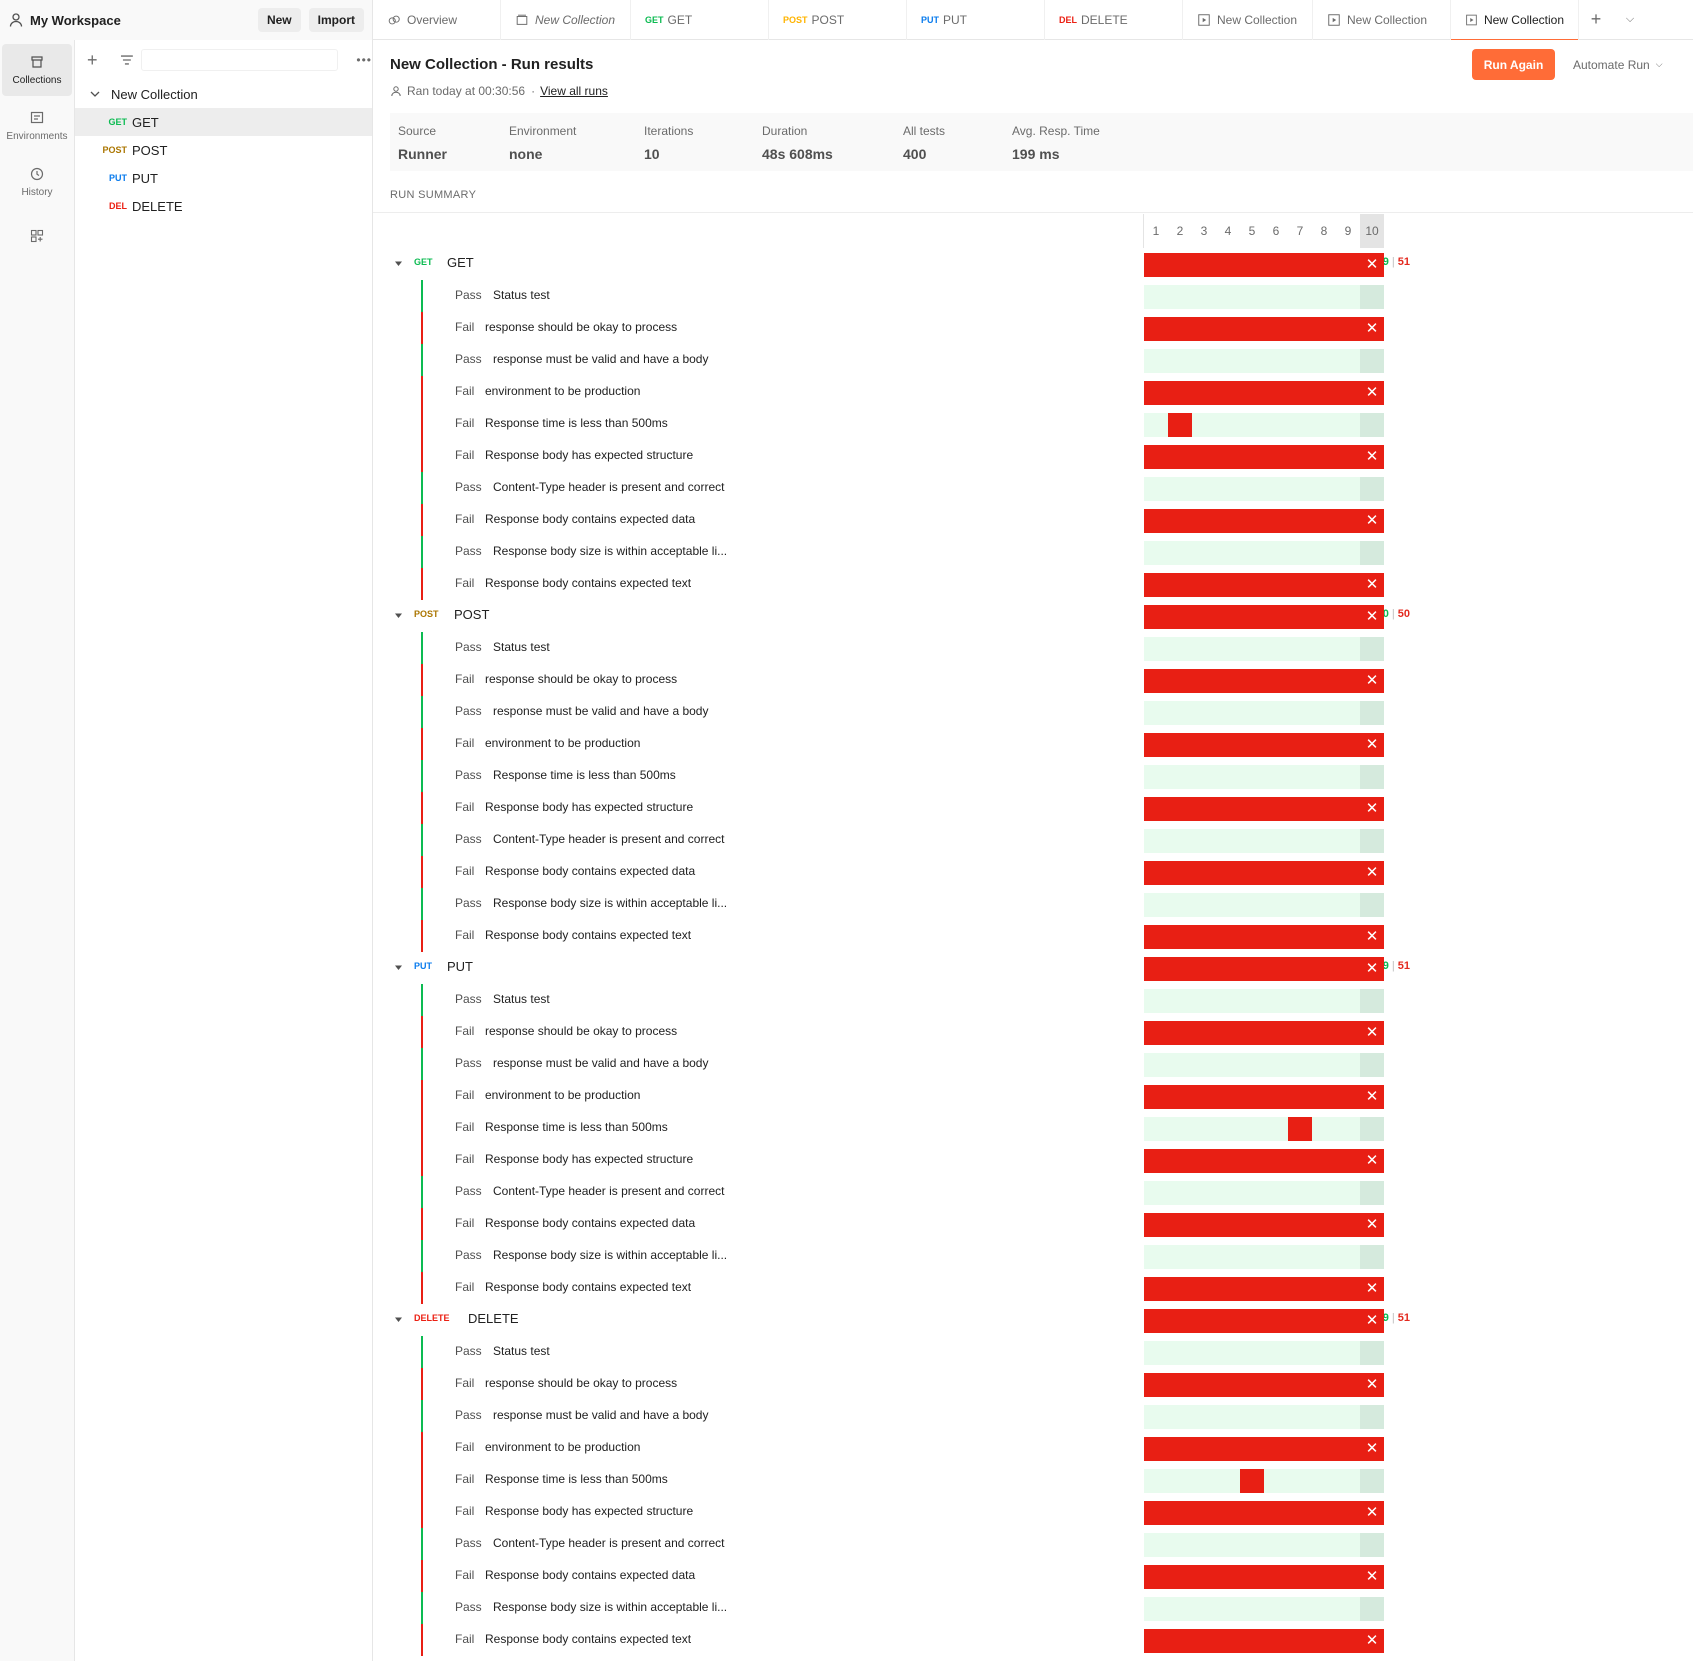  What do you see at coordinates (223, 94) in the screenshot?
I see `collection-item: New Collection` at bounding box center [223, 94].